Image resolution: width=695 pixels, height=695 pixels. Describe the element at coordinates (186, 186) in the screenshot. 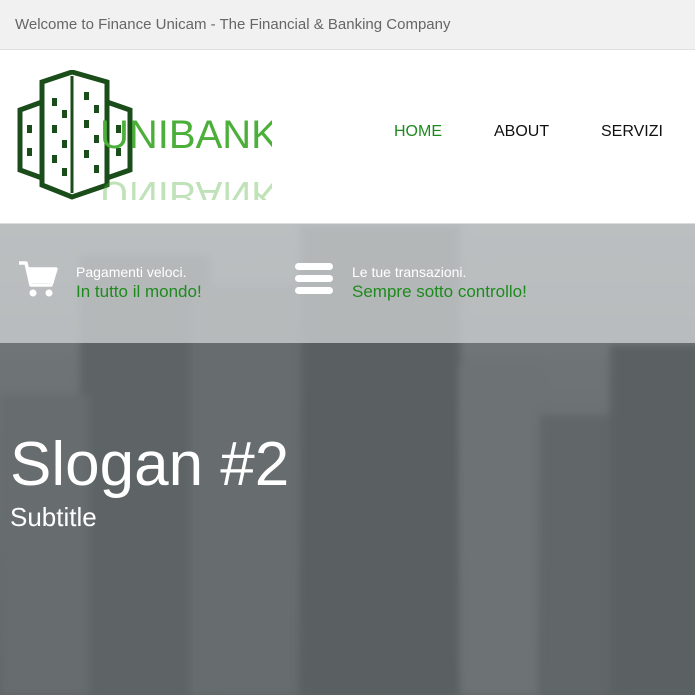

I see `brand-reflection: UNIBANK` at that location.